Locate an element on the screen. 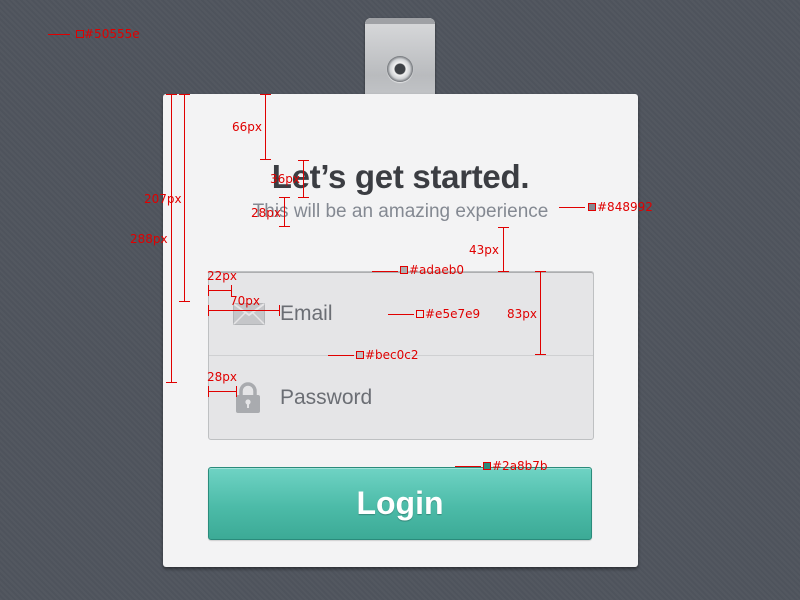 Image resolution: width=800 pixels, height=600 pixels. annotation-color-subtitle: #848992 is located at coordinates (625, 207).